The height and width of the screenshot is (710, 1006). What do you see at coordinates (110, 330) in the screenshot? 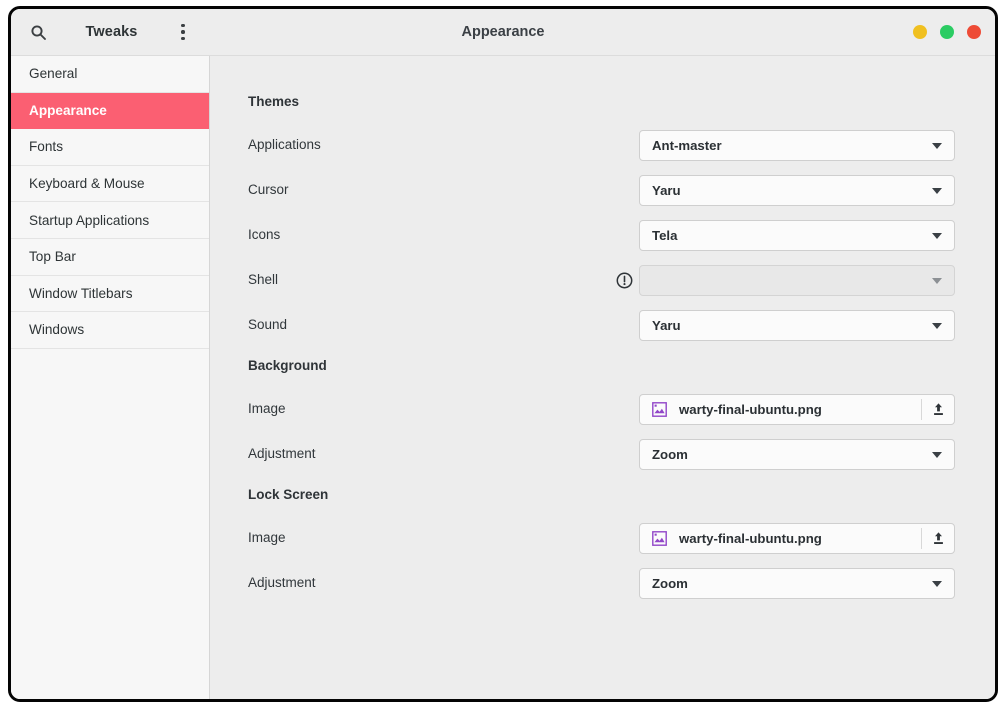
I see `sidebar-item-windows: Windows` at bounding box center [110, 330].